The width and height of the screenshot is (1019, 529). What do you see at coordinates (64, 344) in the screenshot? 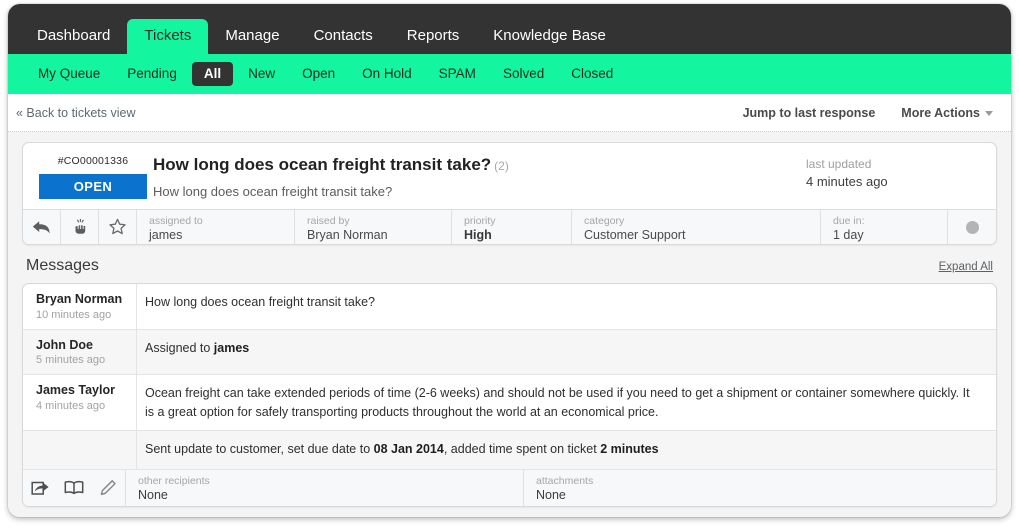
I see `message-author-name: John Doe` at bounding box center [64, 344].